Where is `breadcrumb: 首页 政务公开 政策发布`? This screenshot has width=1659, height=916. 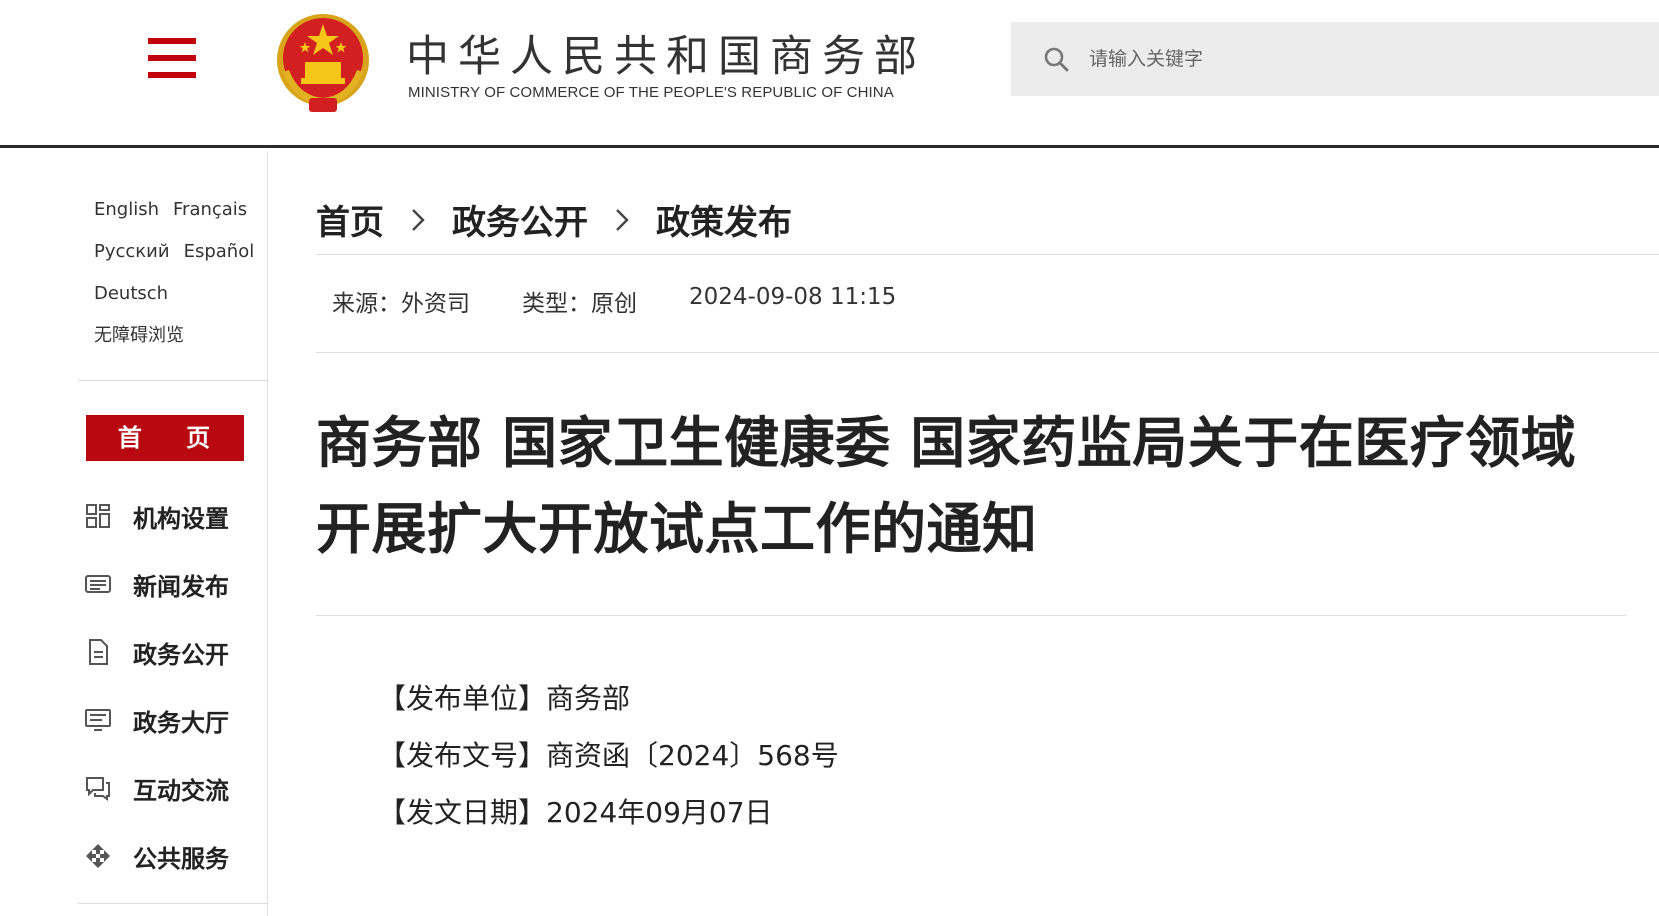
breadcrumb: 首页 政务公开 政策发布 is located at coordinates (554, 219).